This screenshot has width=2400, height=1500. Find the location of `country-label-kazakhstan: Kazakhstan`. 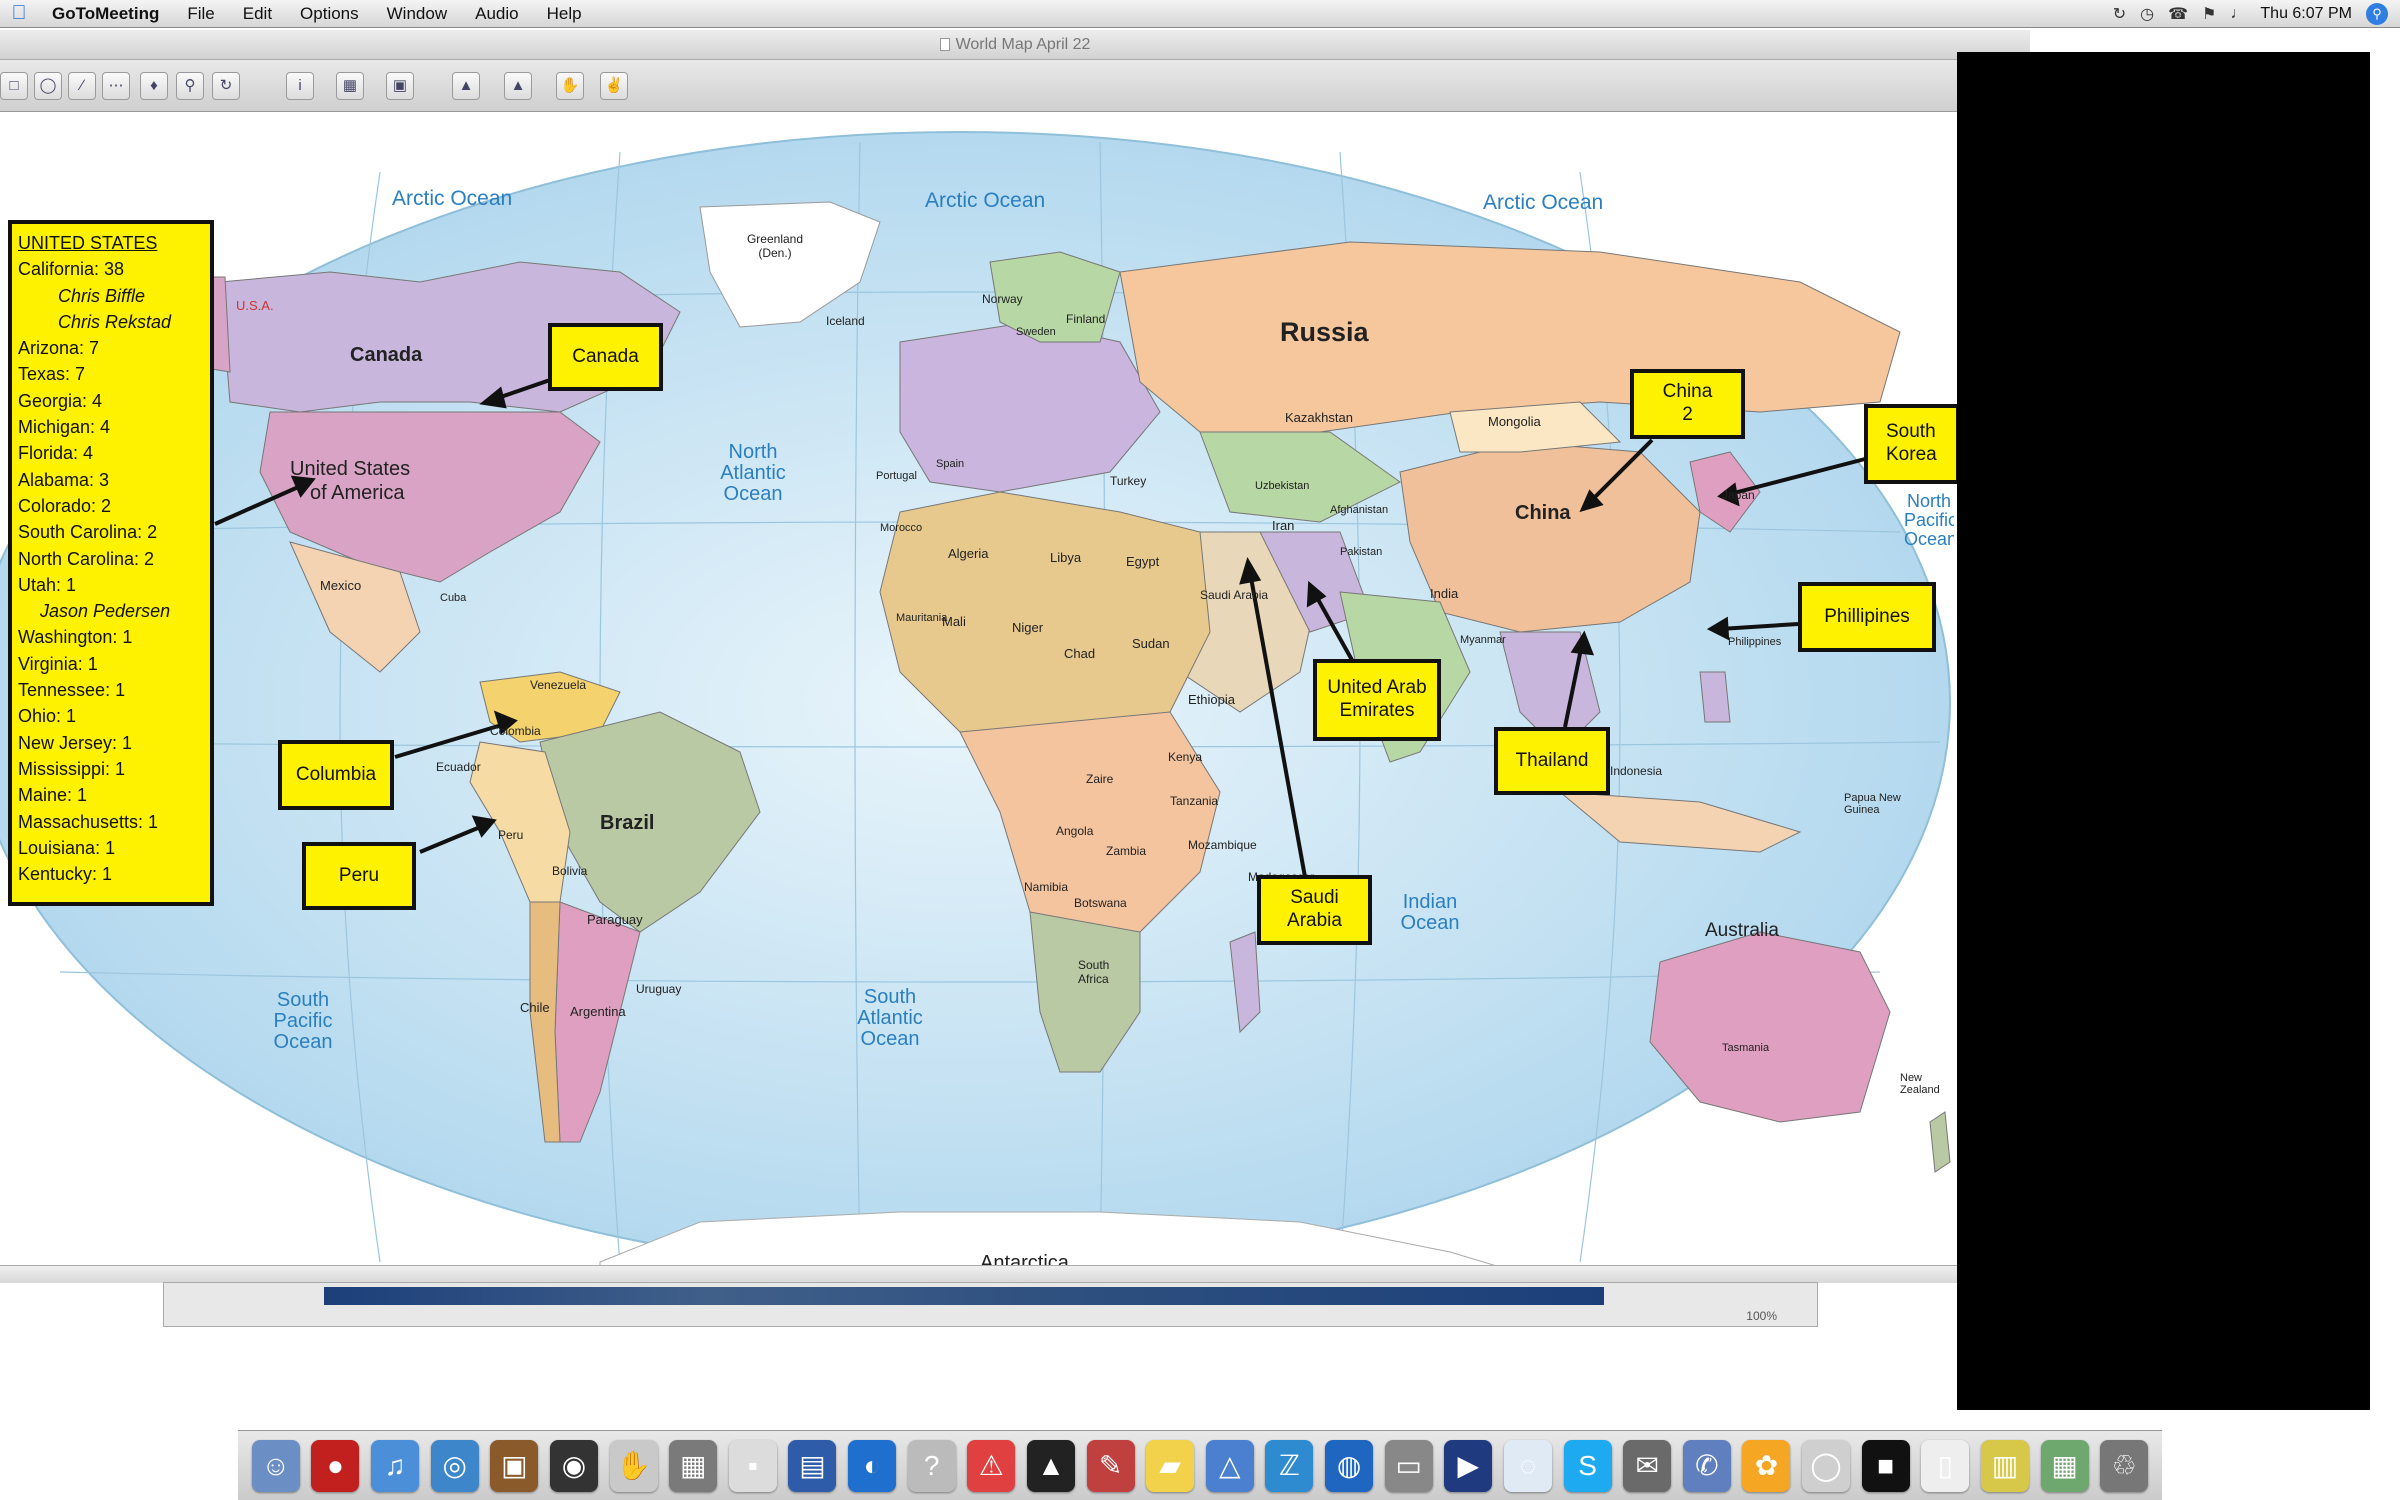

country-label-kazakhstan: Kazakhstan is located at coordinates (1319, 417).